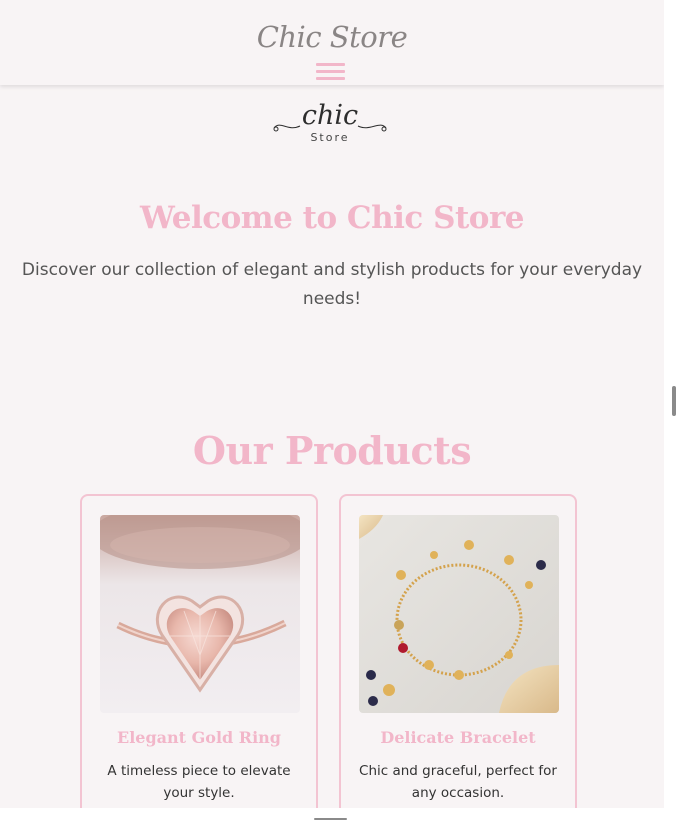  Describe the element at coordinates (199, 782) in the screenshot. I see `product-description: A timeless piece to elevate your style.` at that location.